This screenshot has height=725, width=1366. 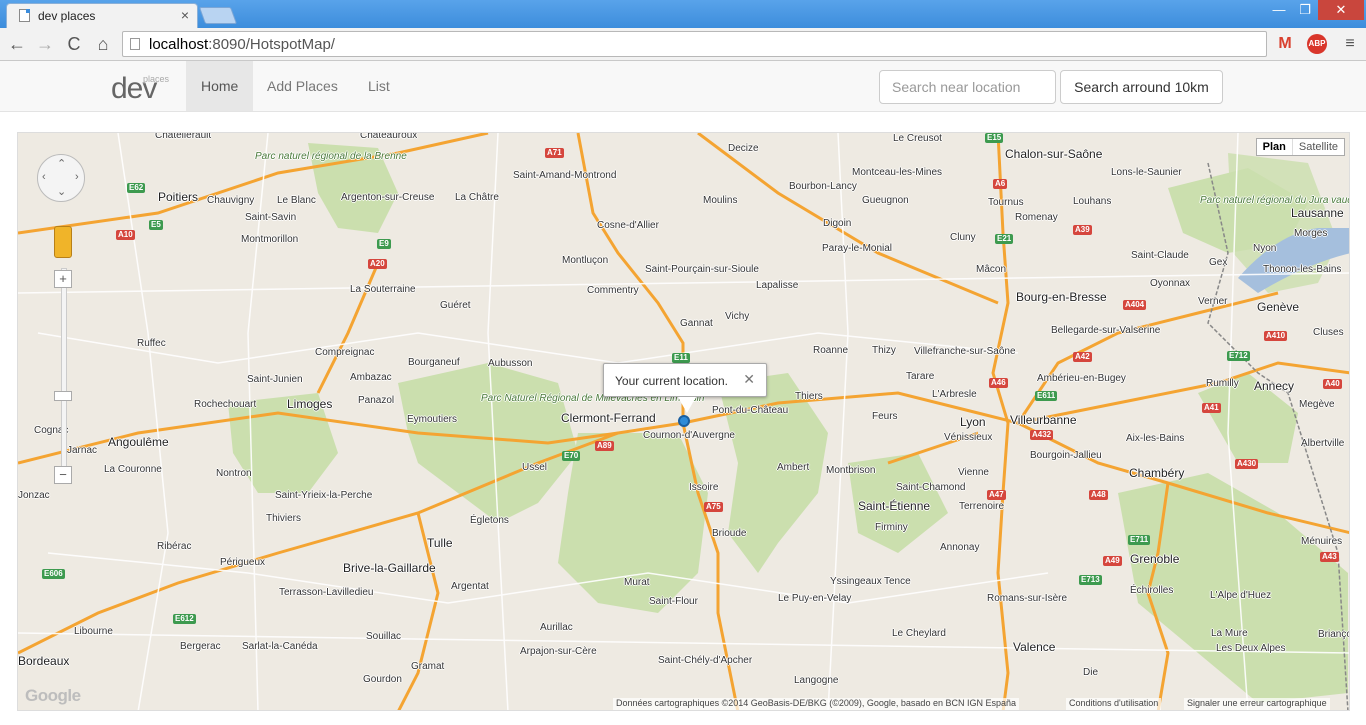 I want to click on browser-titlebar: dev places × — ❐ ✕, so click(x=683, y=14).